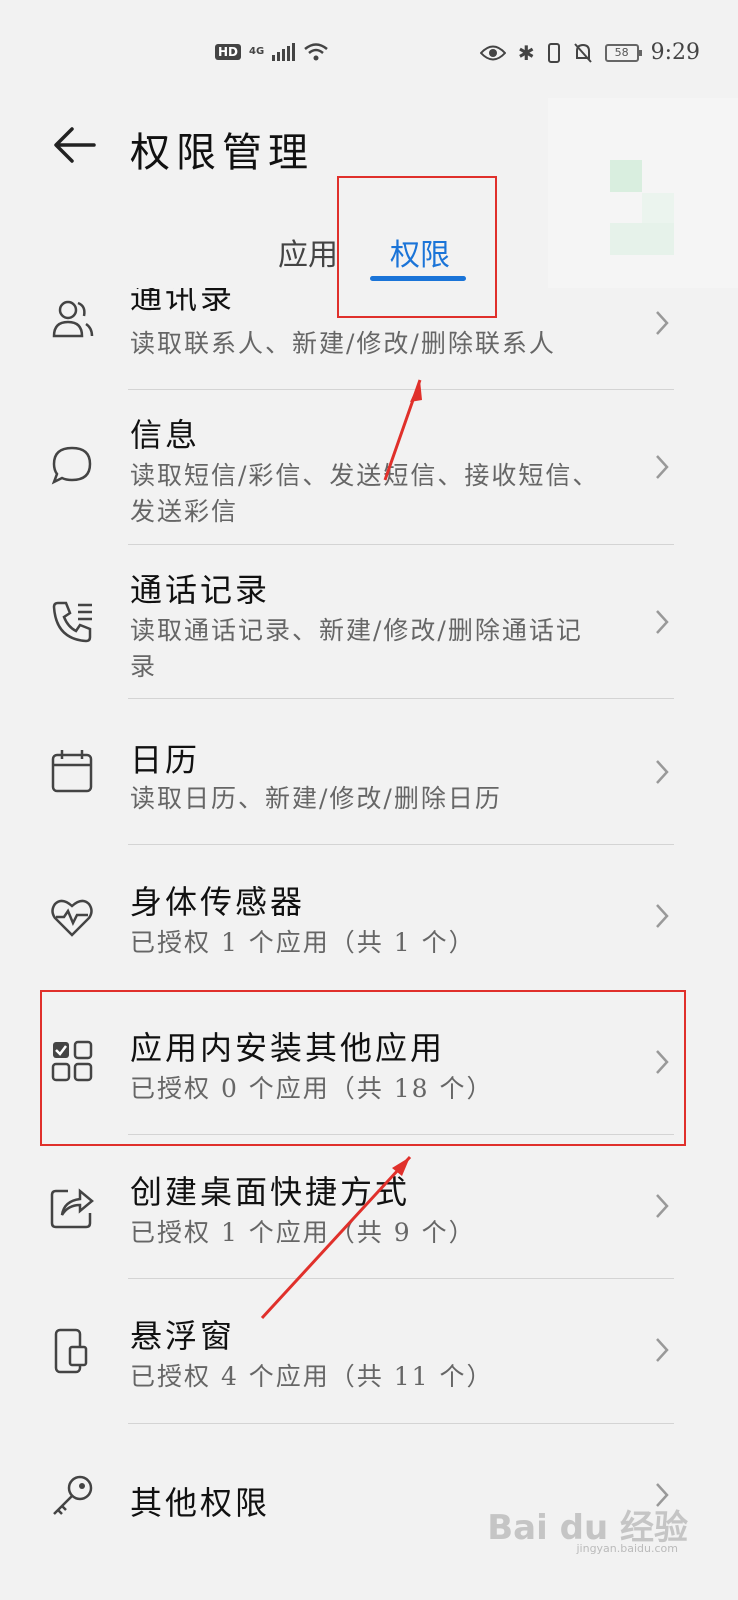 The height and width of the screenshot is (1600, 738). I want to click on permission-row-shortcut: 创建桌面快捷方式 已授权 1 个应用（共 9 个）, so click(369, 1207).